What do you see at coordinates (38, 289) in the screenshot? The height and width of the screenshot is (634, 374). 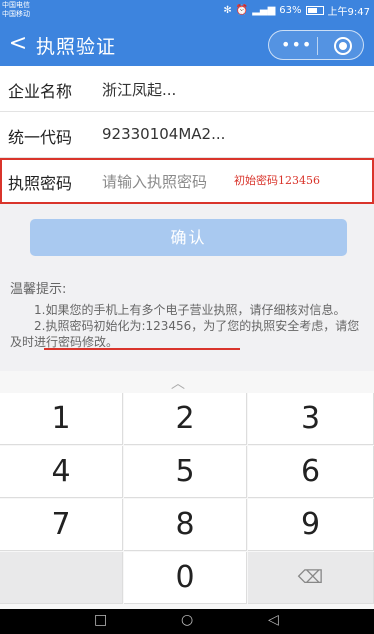 I see `tips-title: 温馨提示:` at bounding box center [38, 289].